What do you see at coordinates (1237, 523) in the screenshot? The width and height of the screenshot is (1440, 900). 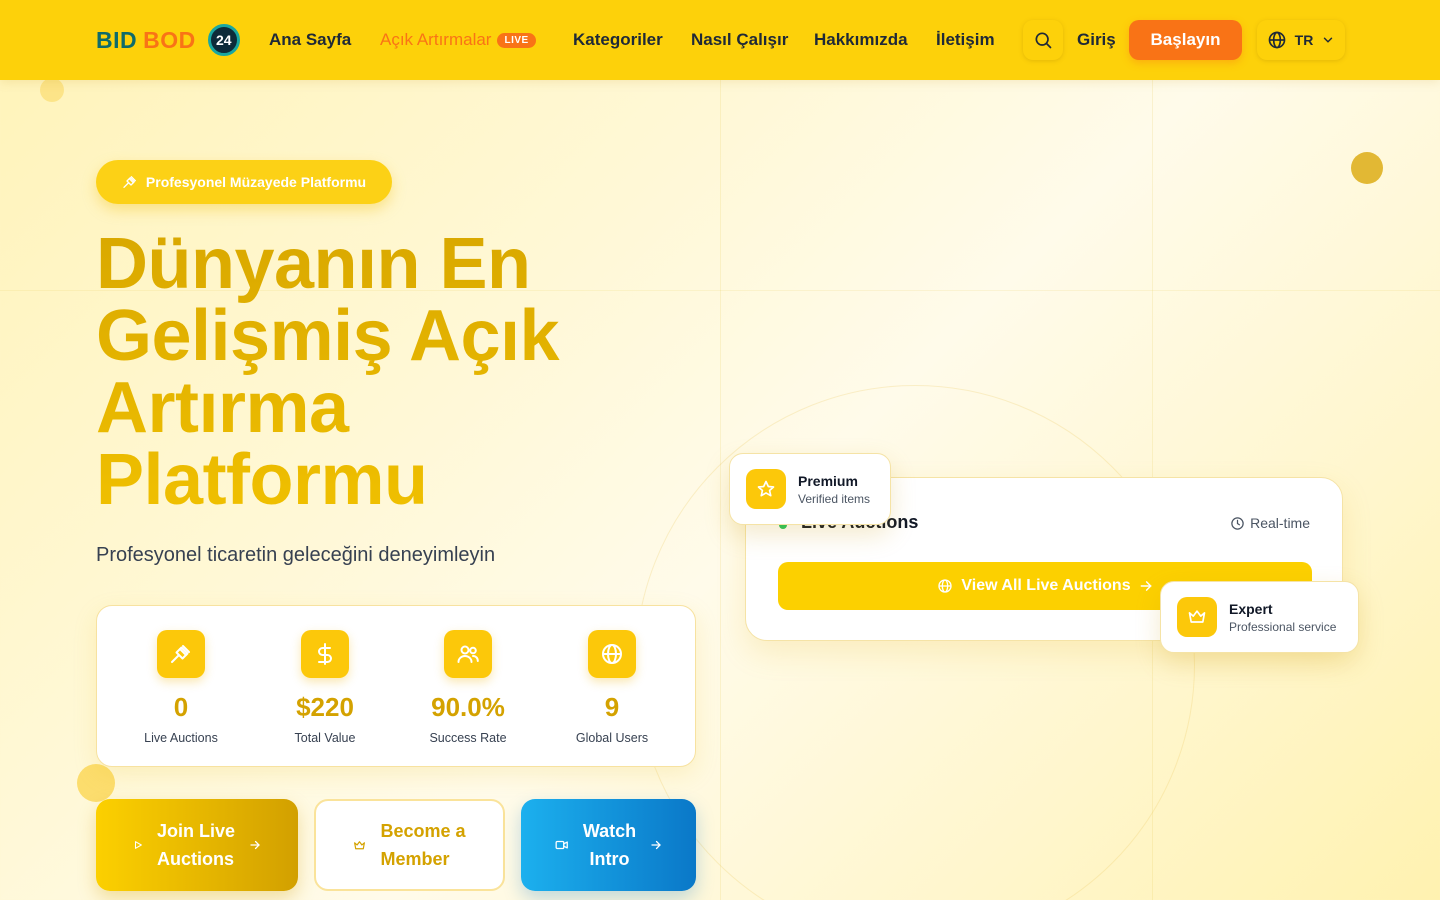 I see `clock-icon` at bounding box center [1237, 523].